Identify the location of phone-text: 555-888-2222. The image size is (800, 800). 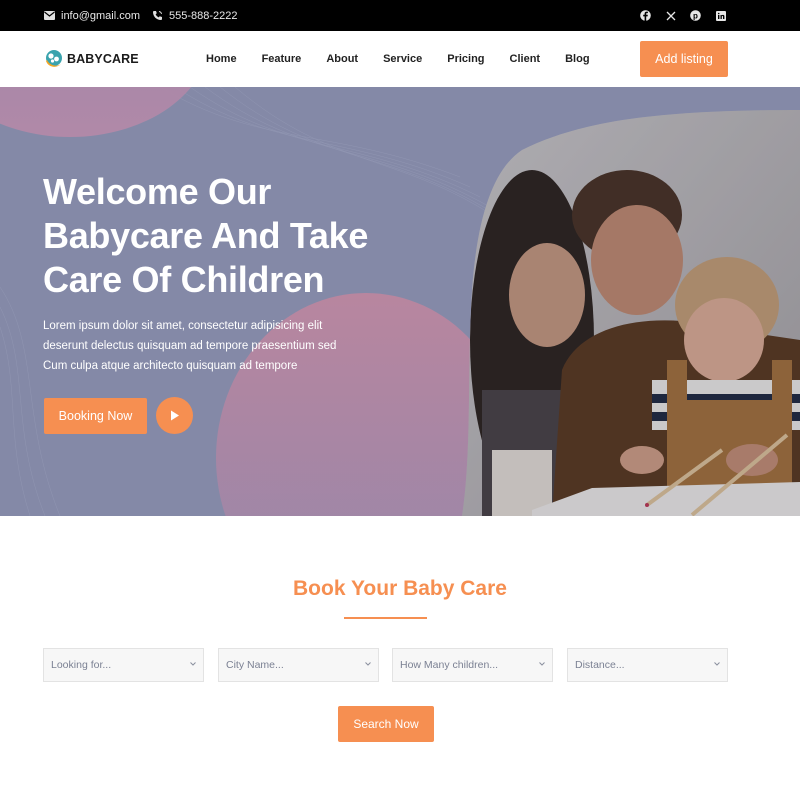
(203, 15).